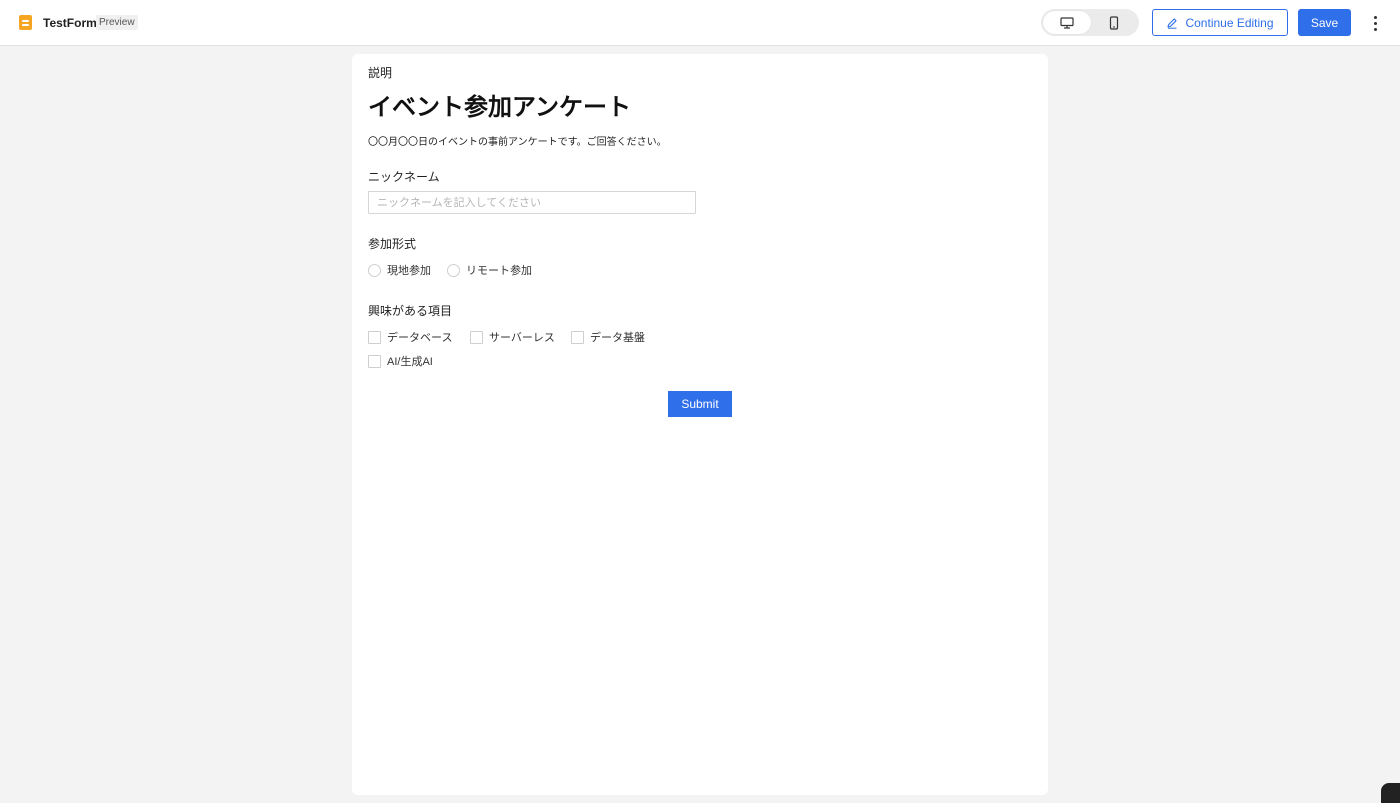 The image size is (1400, 803). I want to click on pencil-icon, so click(1172, 23).